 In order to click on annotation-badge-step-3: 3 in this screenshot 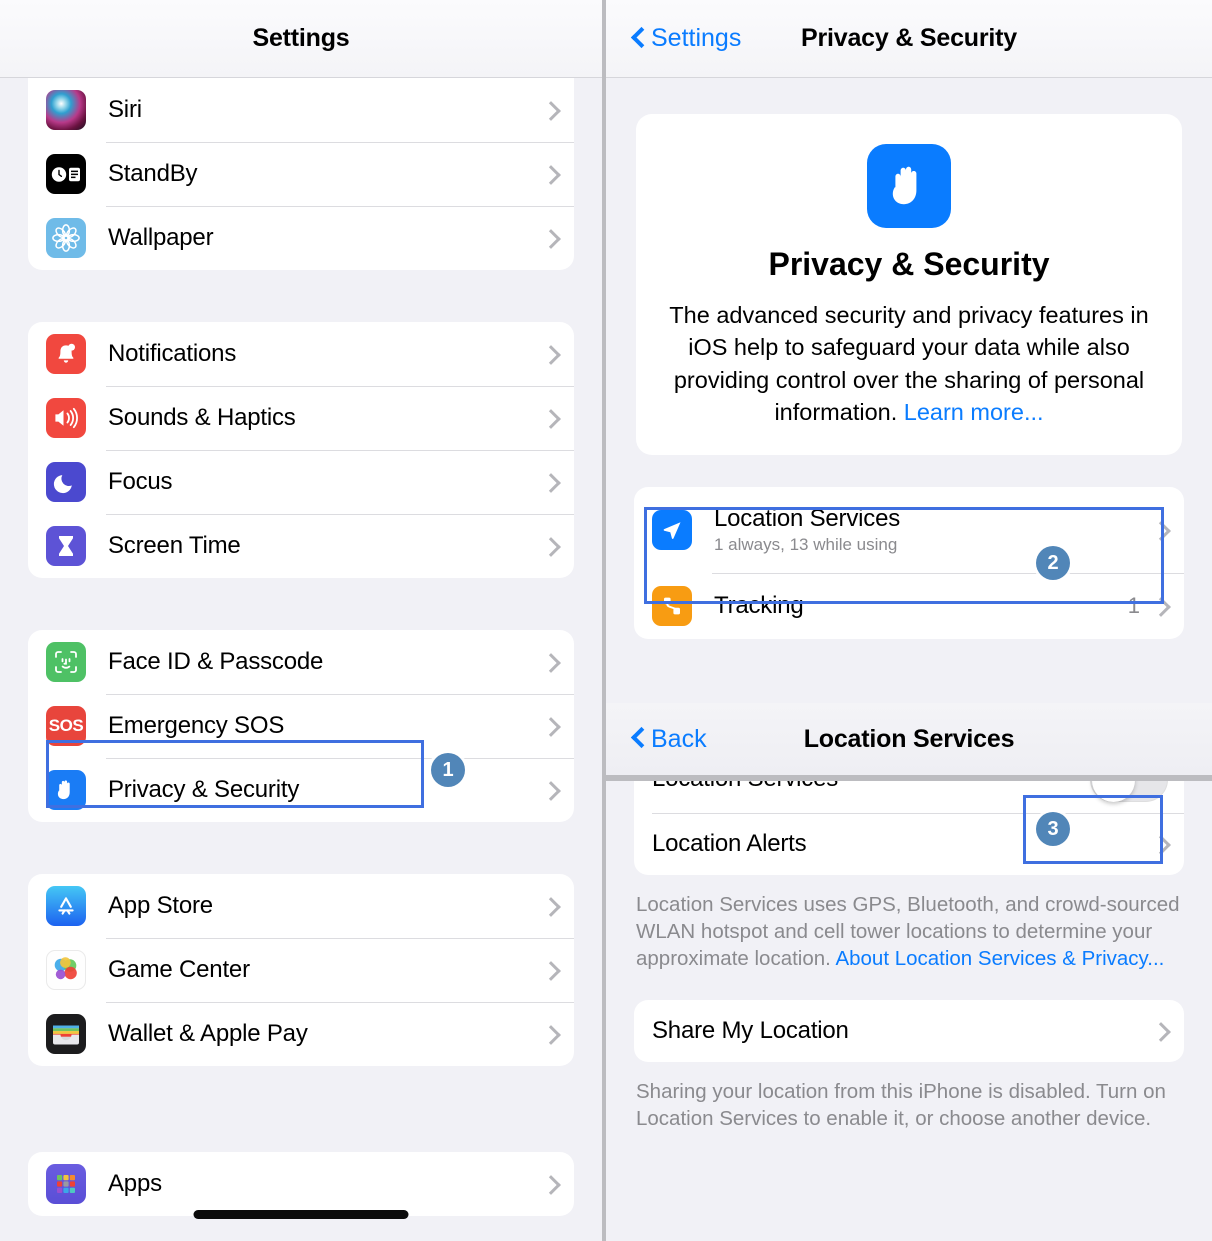, I will do `click(1053, 829)`.